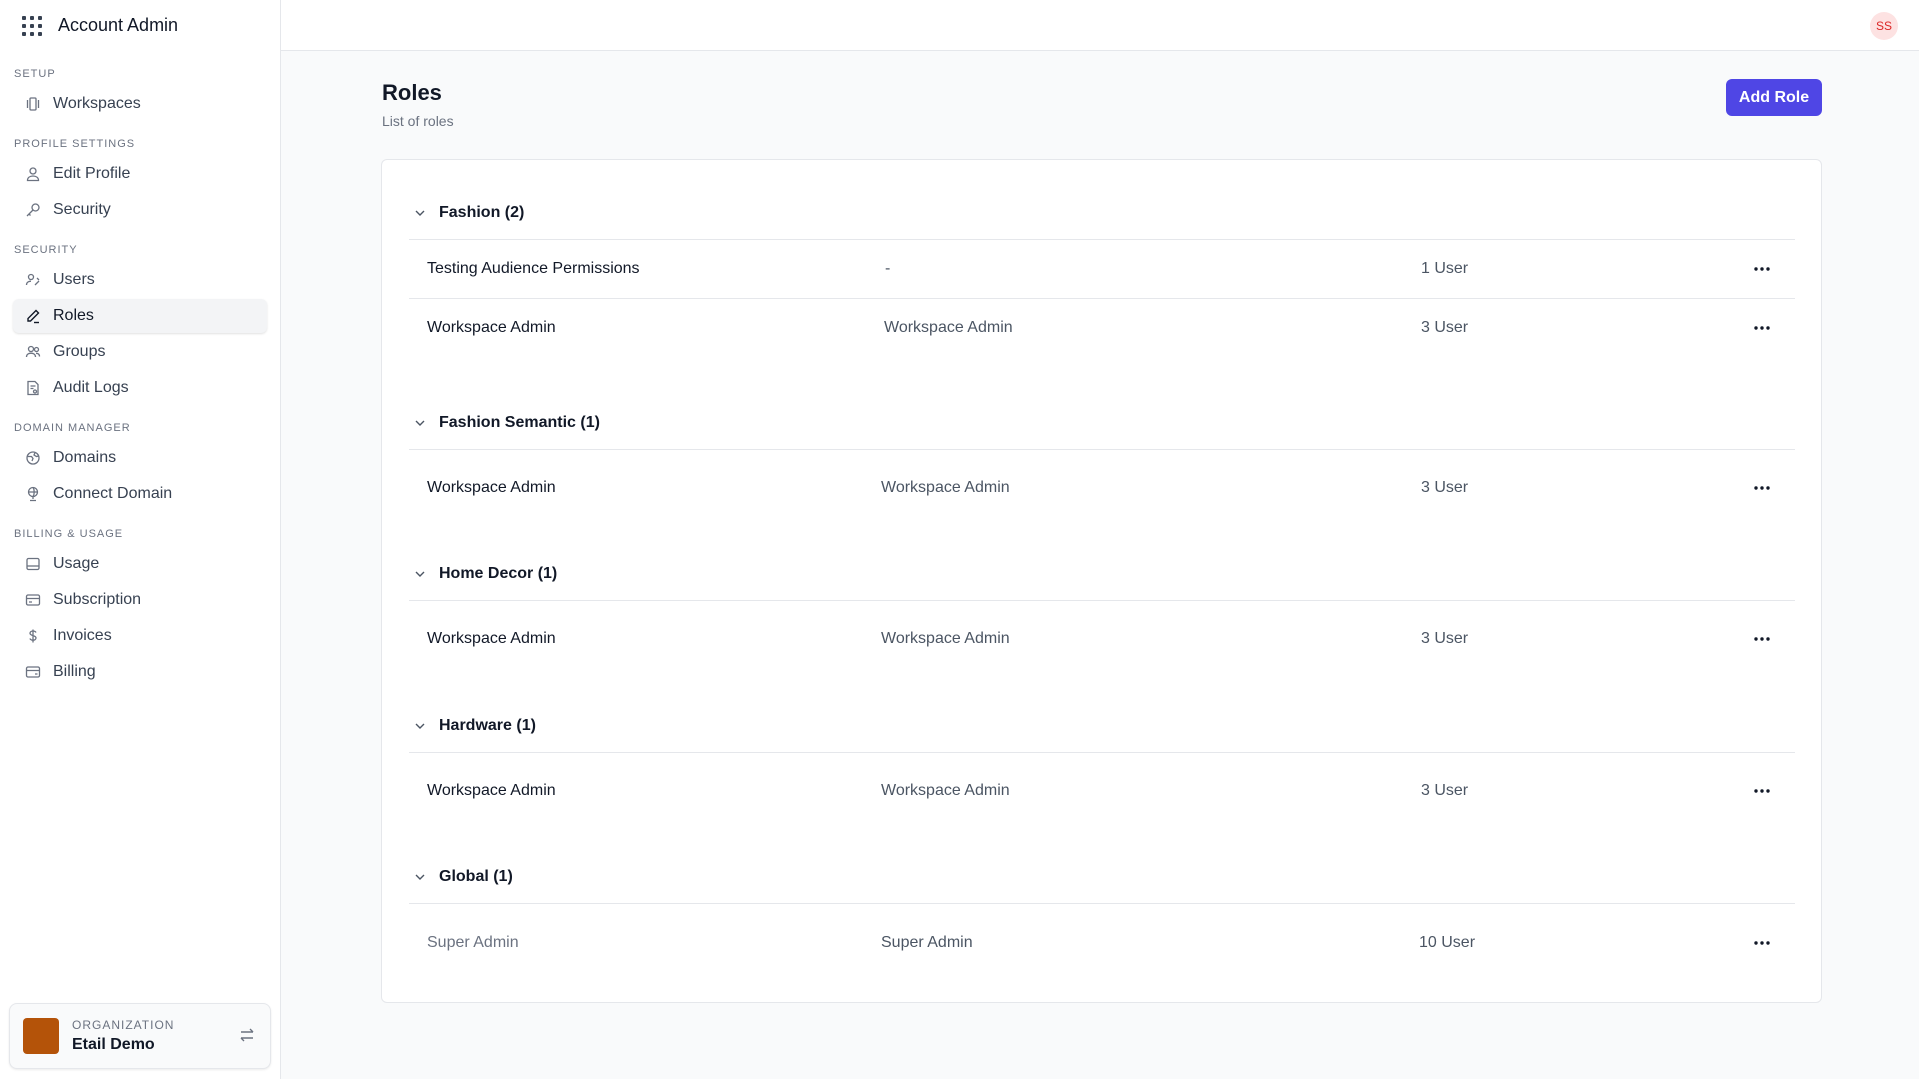 The width and height of the screenshot is (1919, 1079). Describe the element at coordinates (1100, 25) in the screenshot. I see `topbar: SS` at that location.